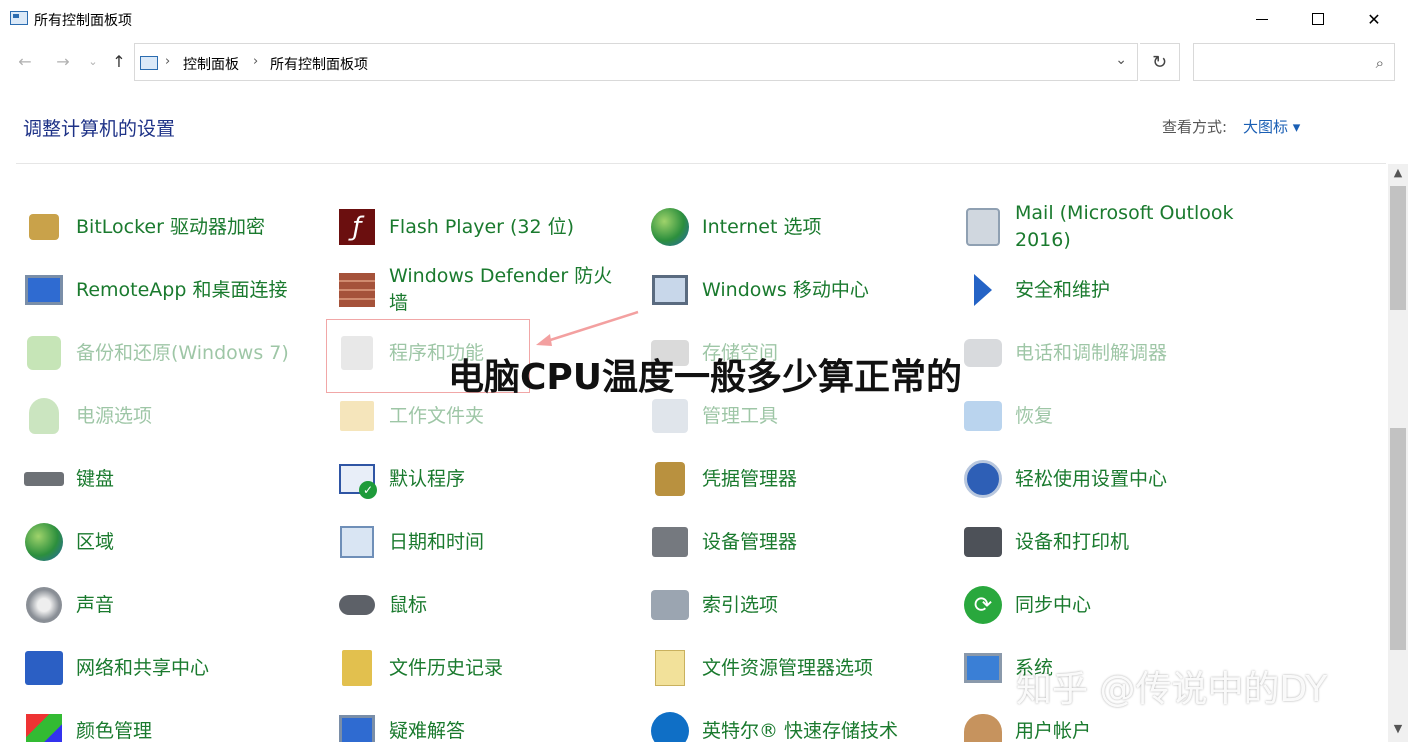 This screenshot has width=1408, height=742. Describe the element at coordinates (485, 605) in the screenshot. I see `item-mouse: 鼠标` at that location.